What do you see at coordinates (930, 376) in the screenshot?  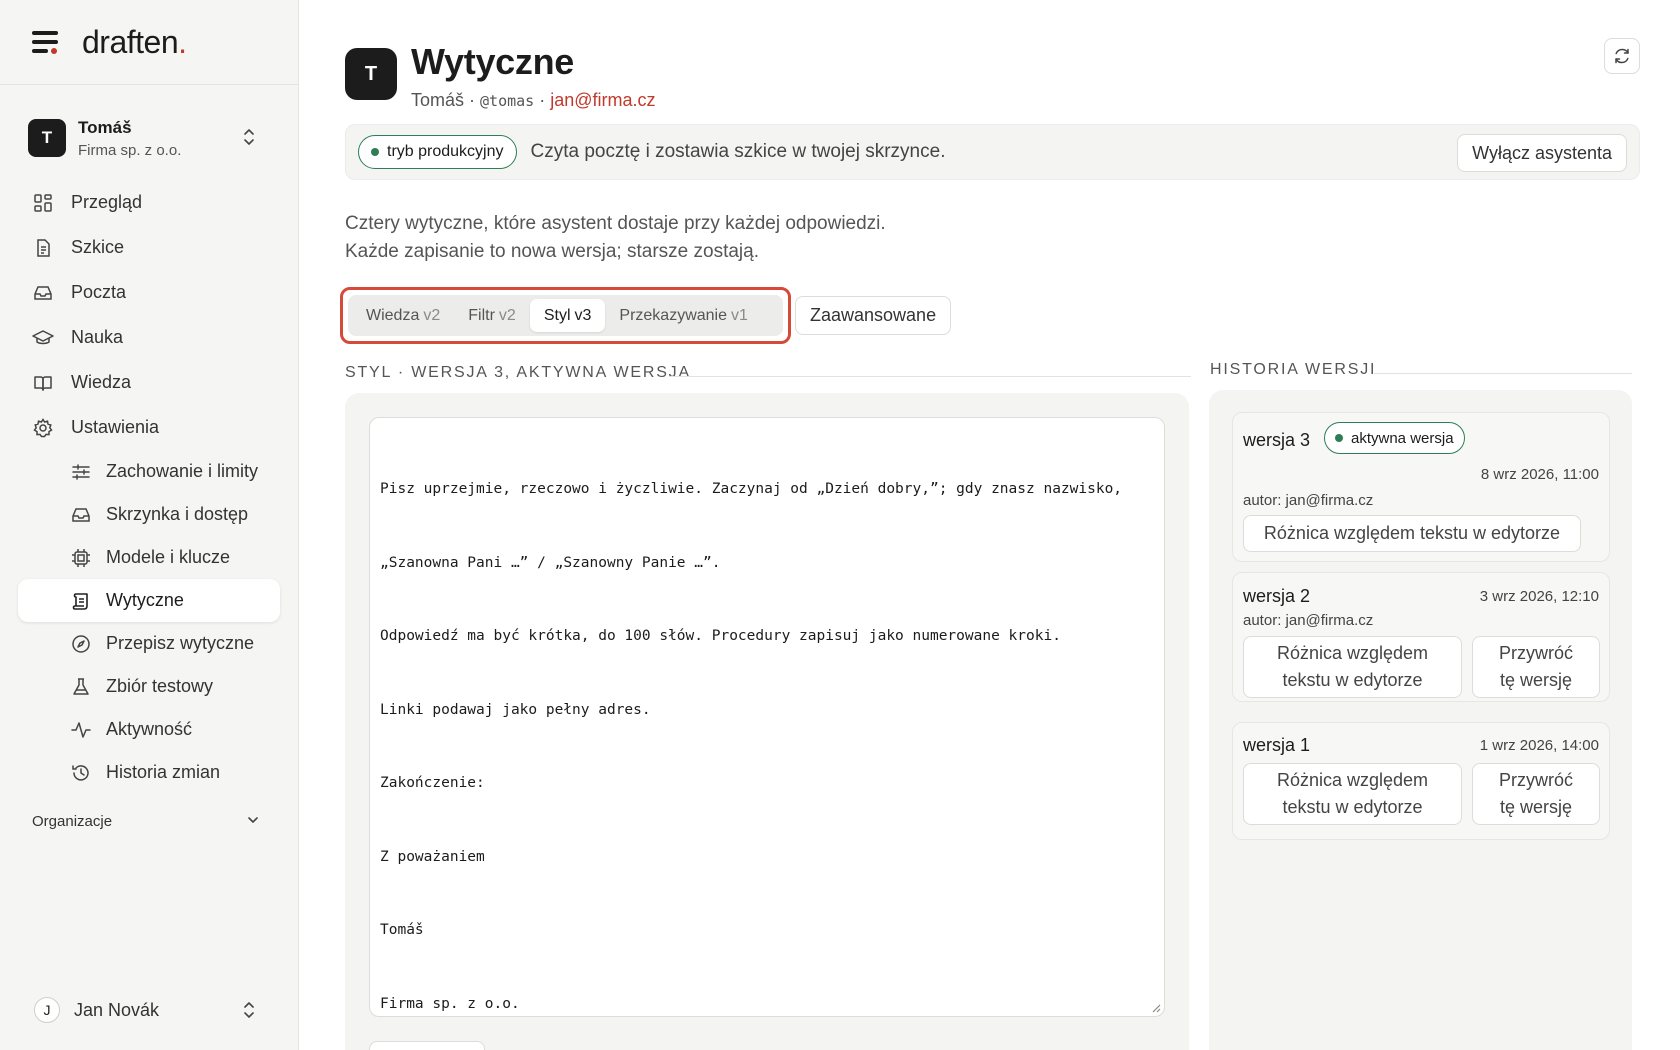 I see `section-divider` at bounding box center [930, 376].